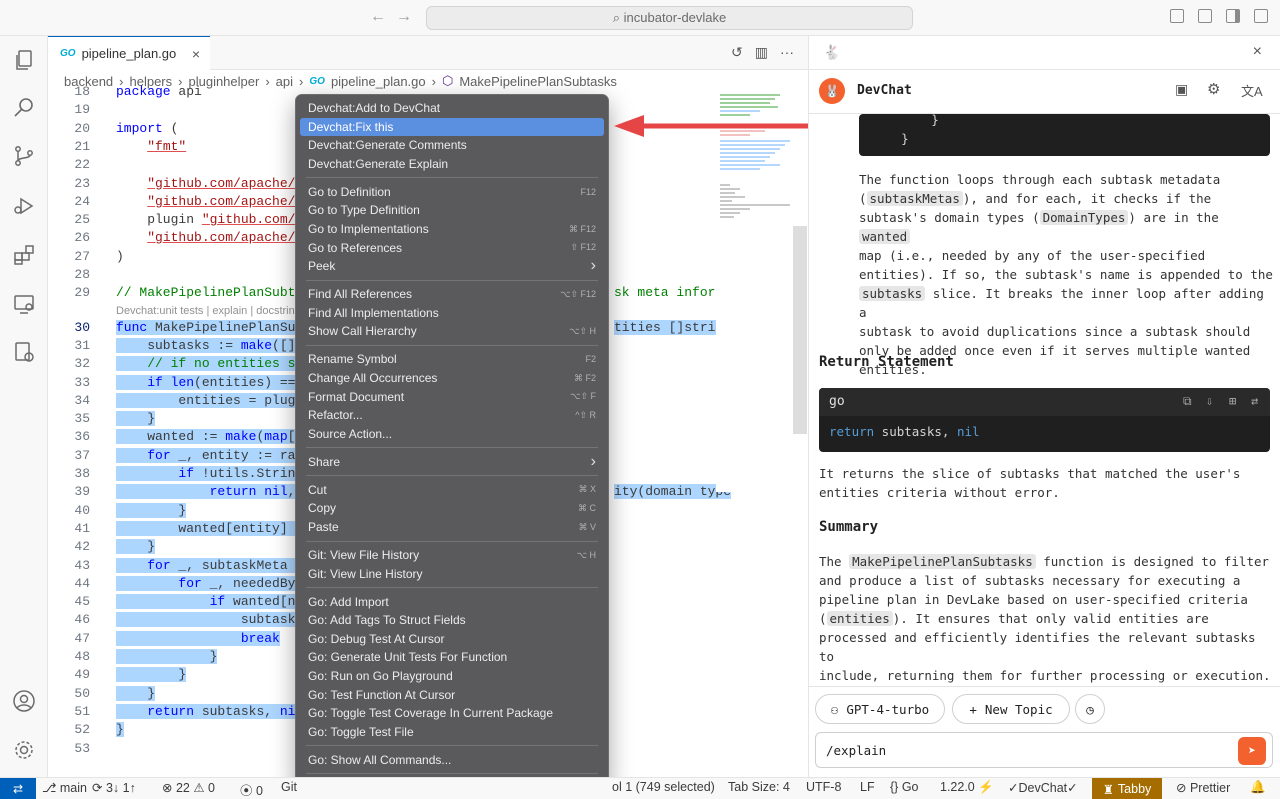 The height and width of the screenshot is (799, 1280). I want to click on menu-item: Peek ›, so click(452, 266).